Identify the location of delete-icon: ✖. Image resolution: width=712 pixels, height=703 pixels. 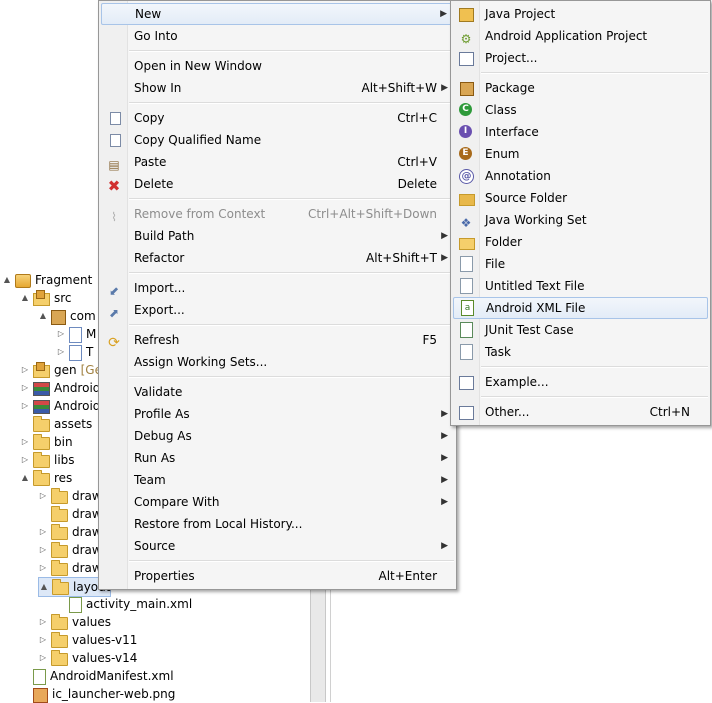
(114, 186).